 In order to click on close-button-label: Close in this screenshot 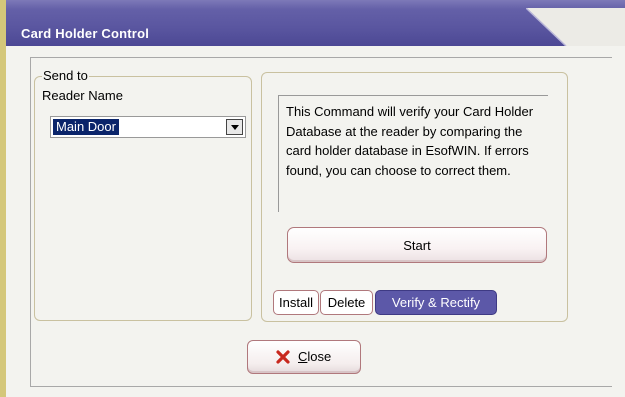, I will do `click(314, 356)`.